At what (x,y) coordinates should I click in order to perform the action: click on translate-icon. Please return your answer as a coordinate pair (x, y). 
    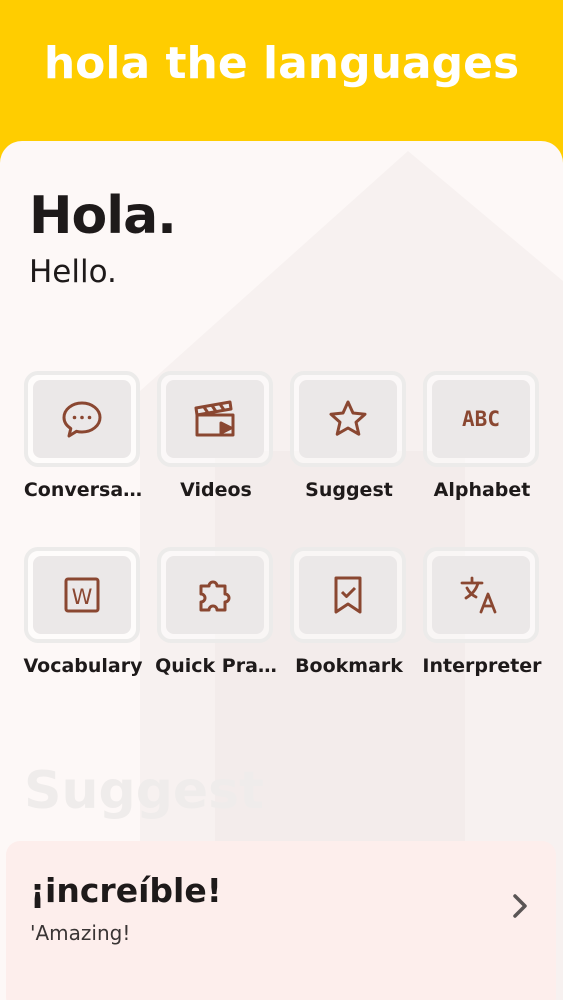
    Looking at the image, I should click on (478, 595).